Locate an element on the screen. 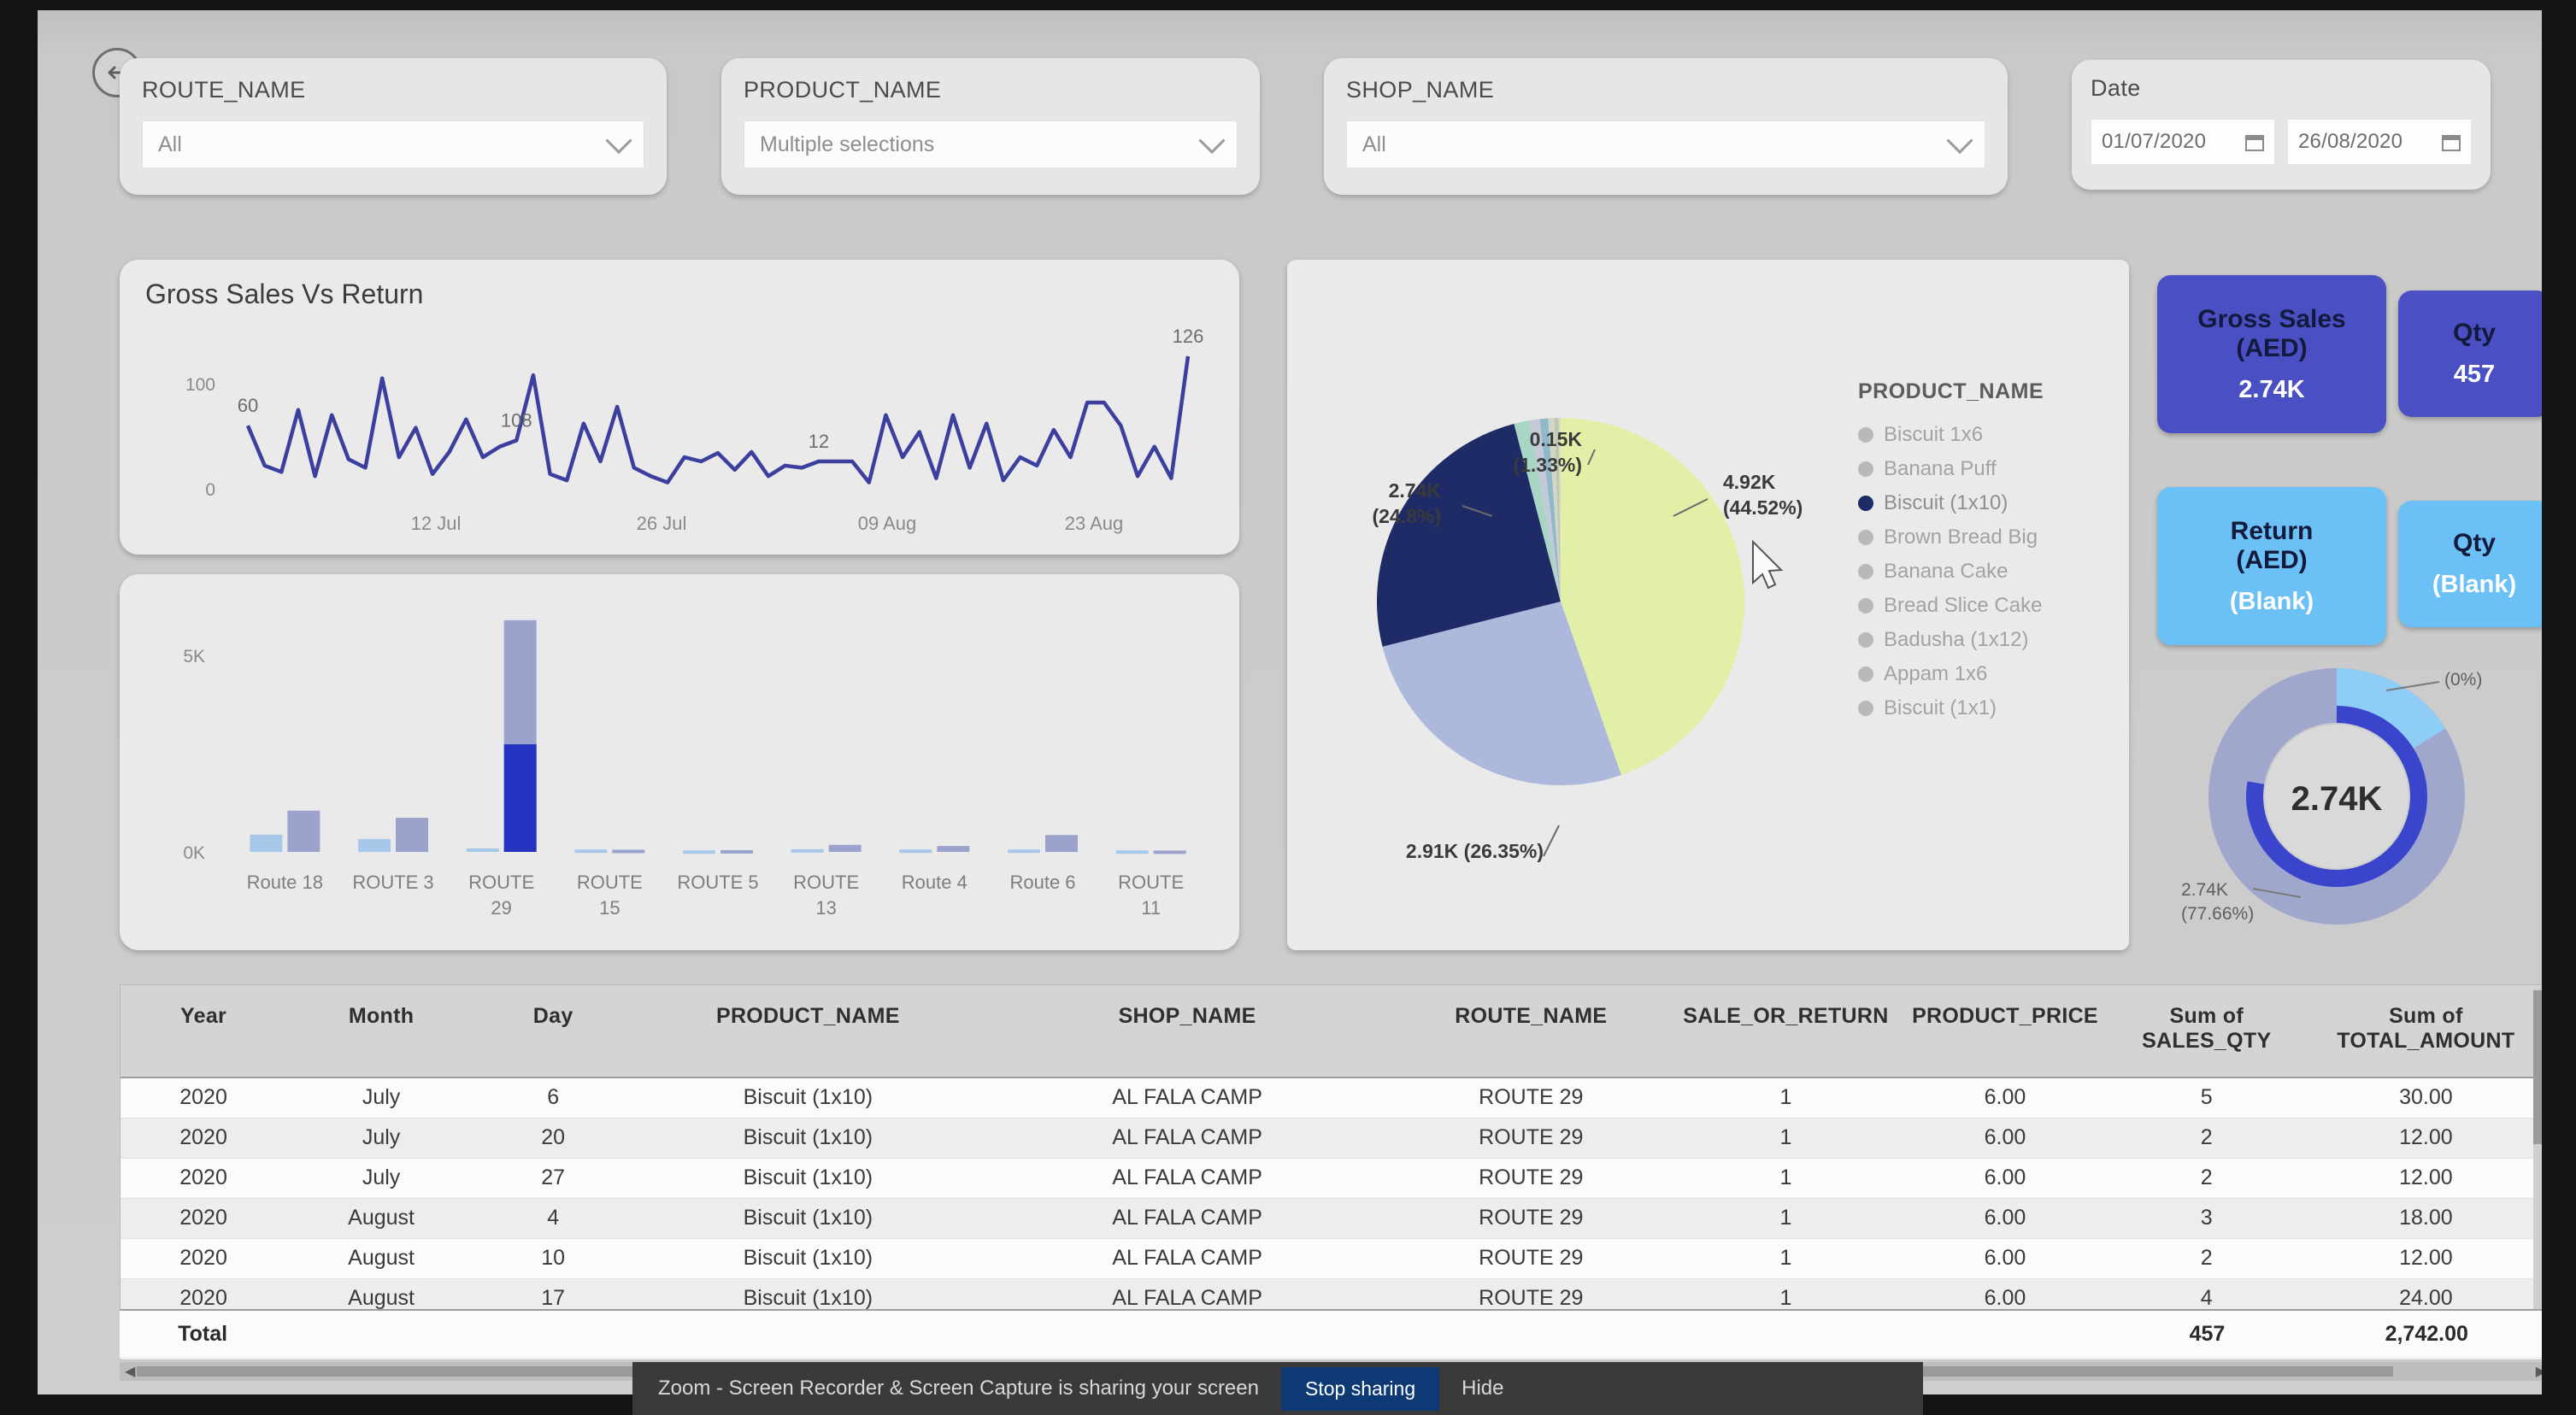  route-name-dropdown: All is located at coordinates (393, 144).